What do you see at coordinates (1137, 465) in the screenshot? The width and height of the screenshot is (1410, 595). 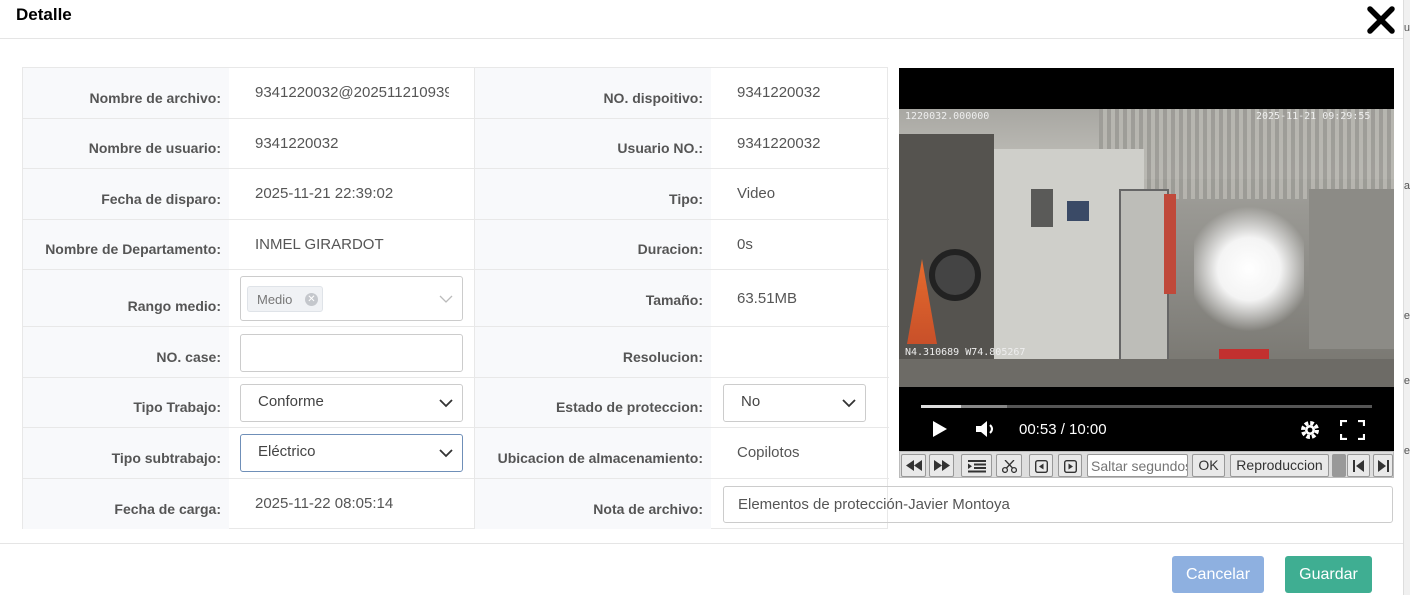 I see `saltar-segundos-input` at bounding box center [1137, 465].